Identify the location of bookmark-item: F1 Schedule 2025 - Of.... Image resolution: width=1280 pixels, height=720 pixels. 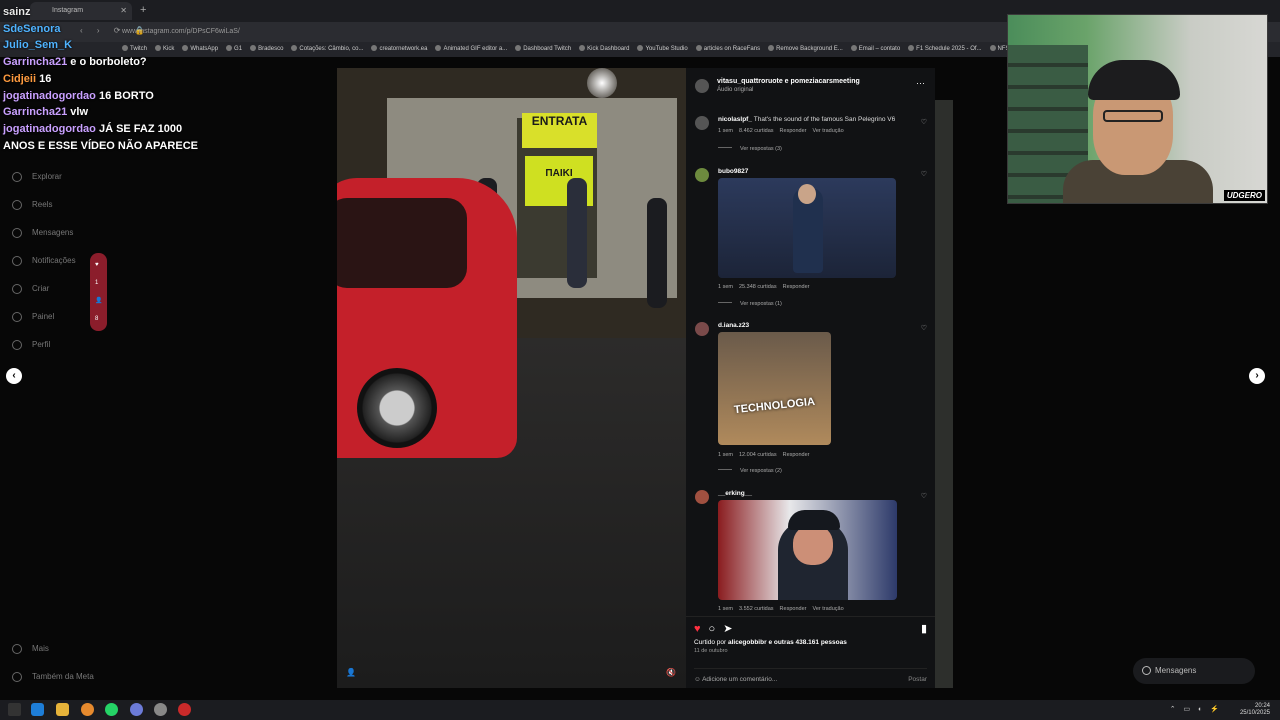
(944, 51).